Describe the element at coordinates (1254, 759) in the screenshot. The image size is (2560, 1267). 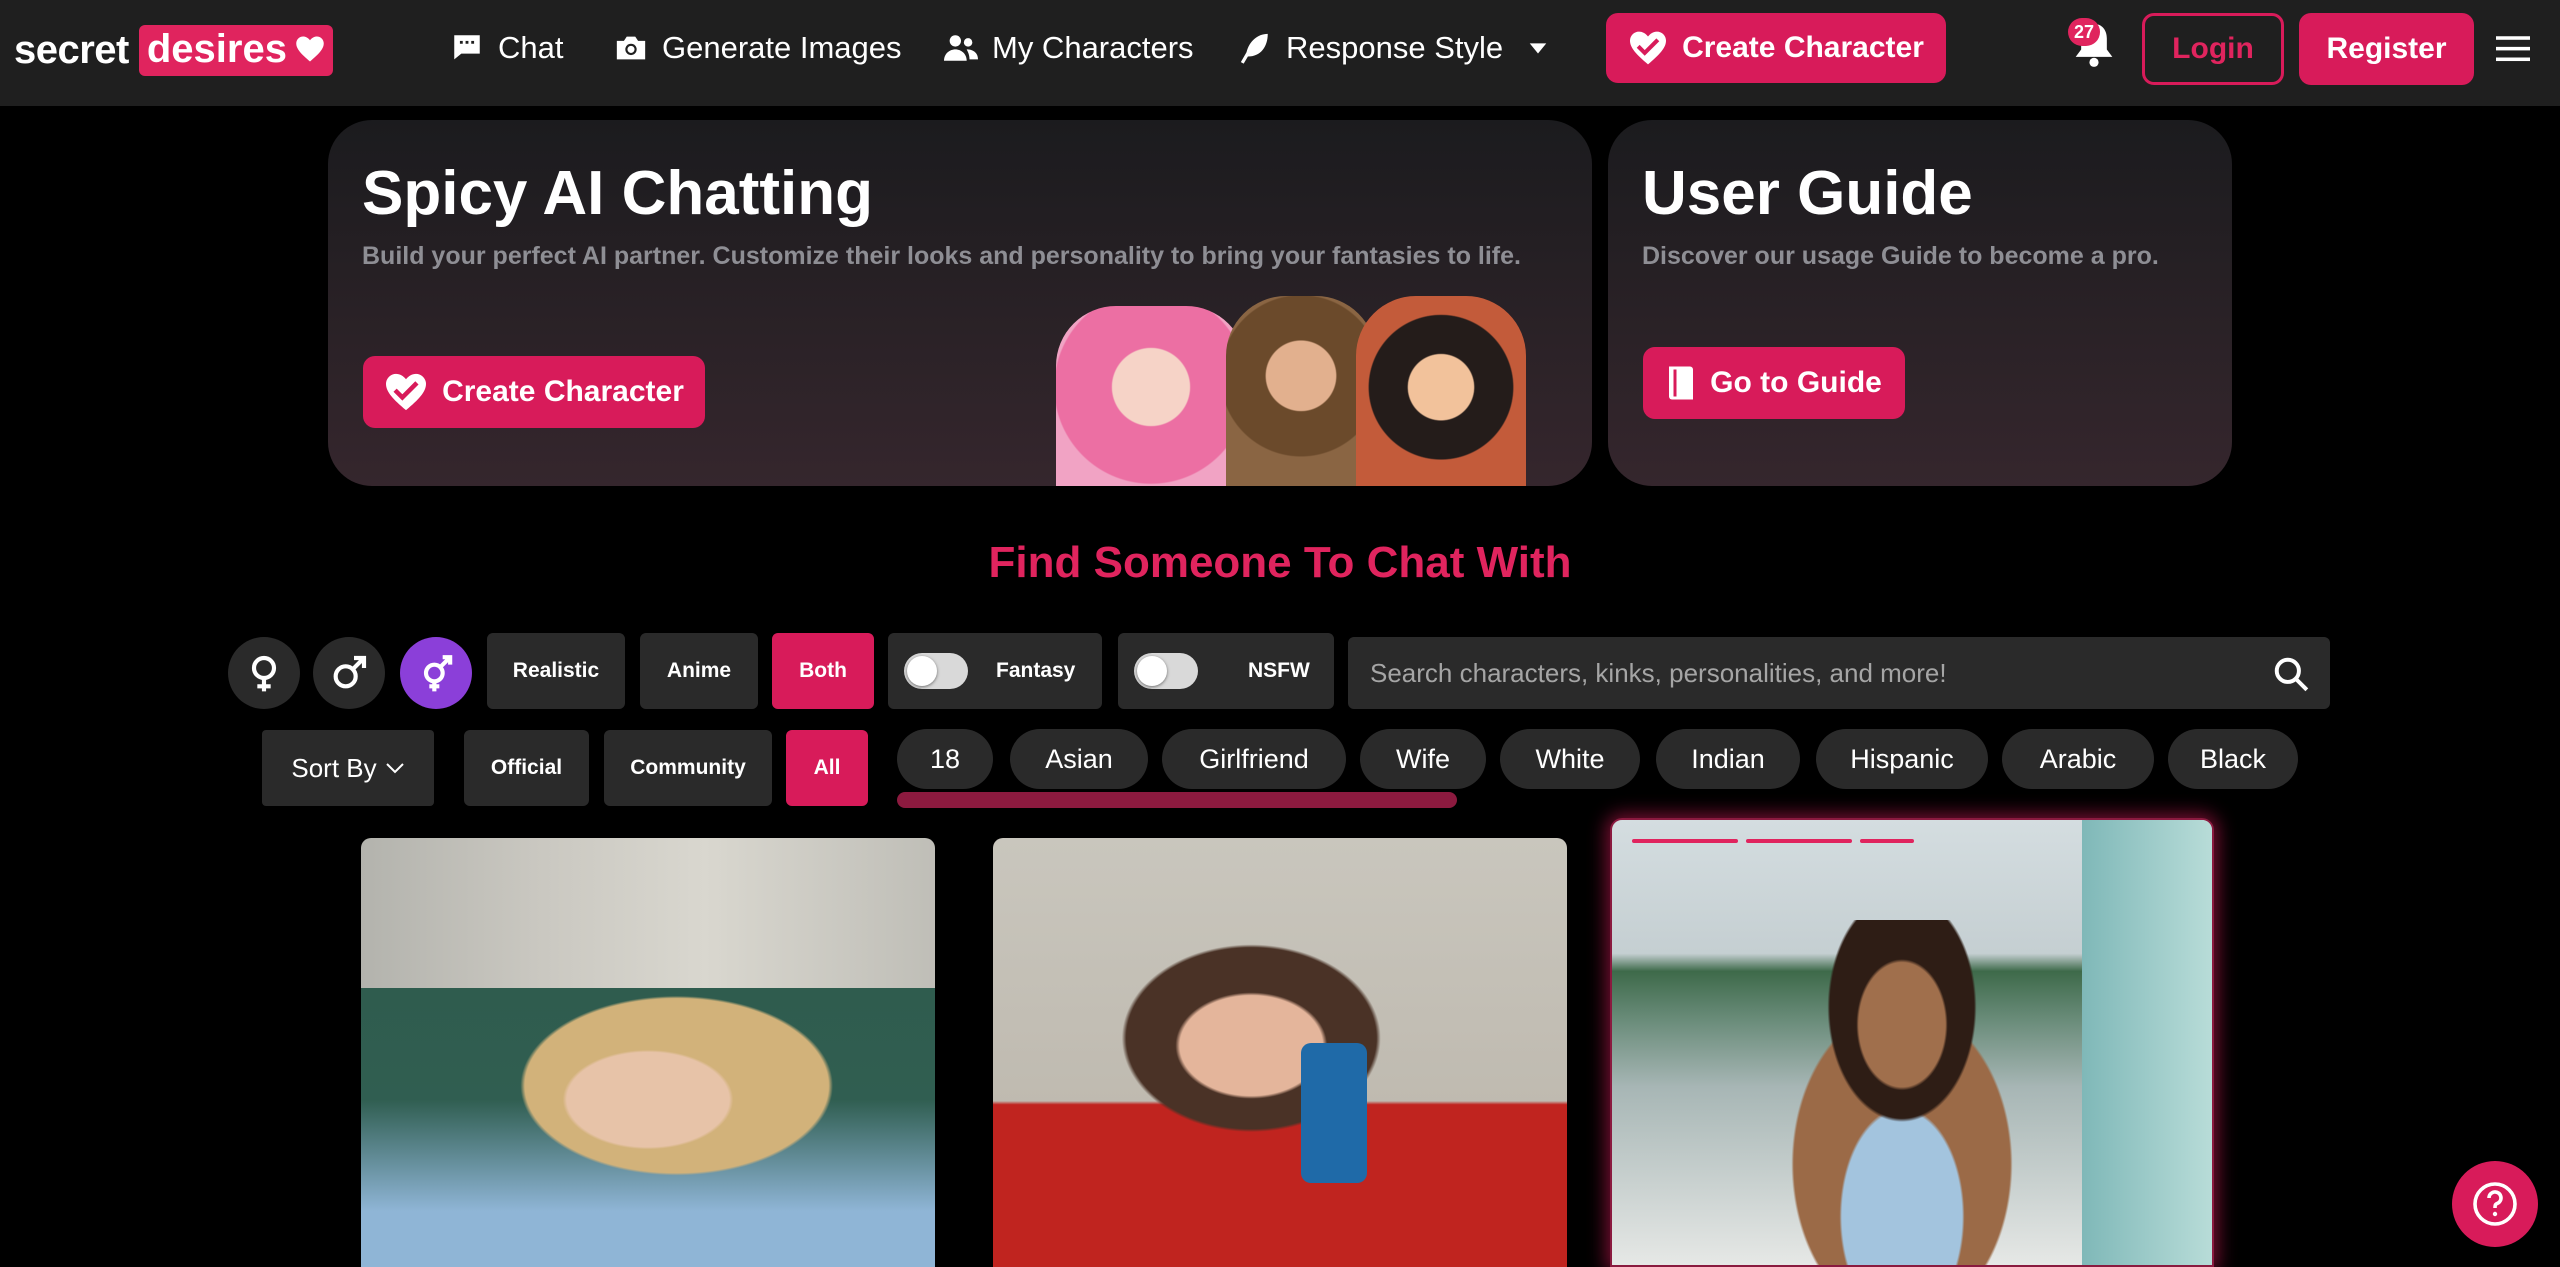
I see `tag-chip-girlfriend: Girlfriend` at that location.